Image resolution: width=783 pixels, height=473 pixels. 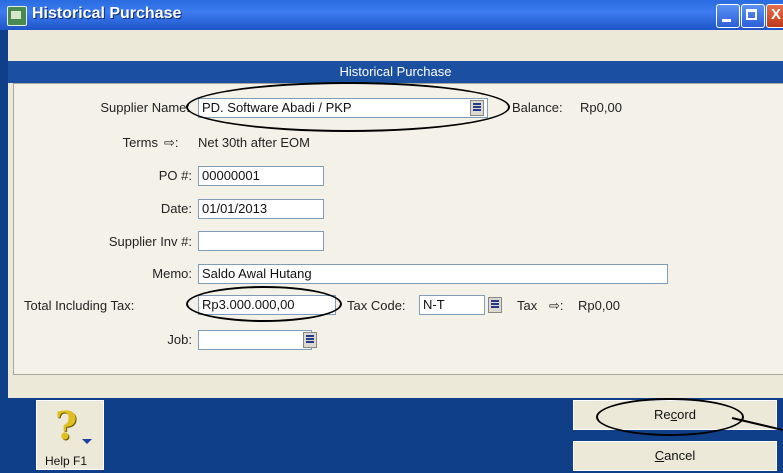 What do you see at coordinates (395, 72) in the screenshot?
I see `panel-header: Historical Purchase` at bounding box center [395, 72].